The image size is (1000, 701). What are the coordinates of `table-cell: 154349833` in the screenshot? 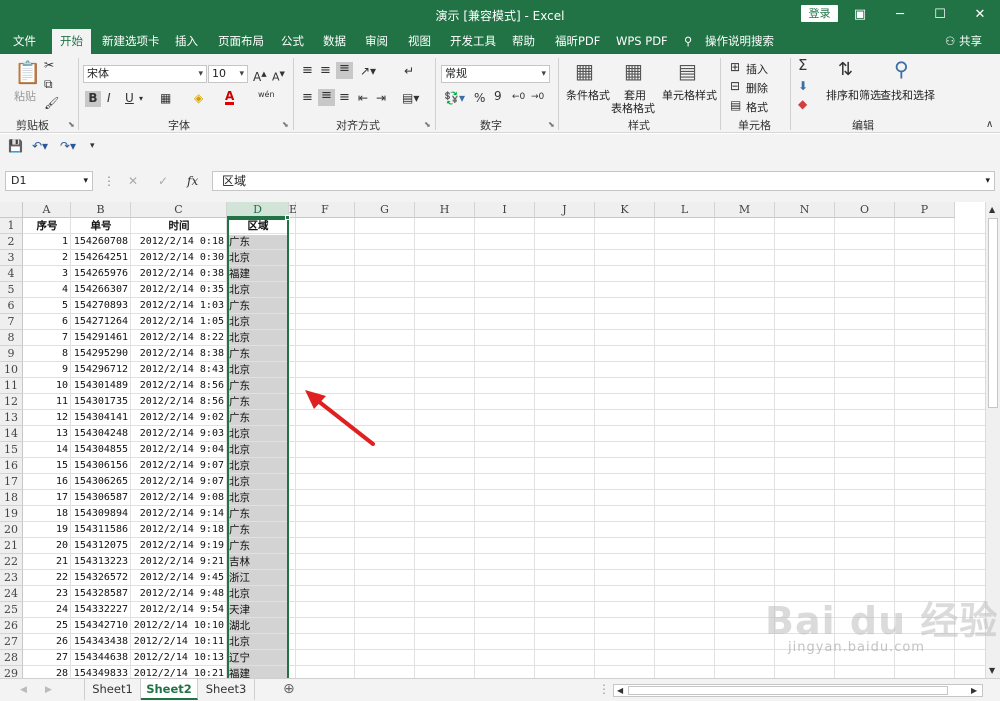 It's located at (101, 672).